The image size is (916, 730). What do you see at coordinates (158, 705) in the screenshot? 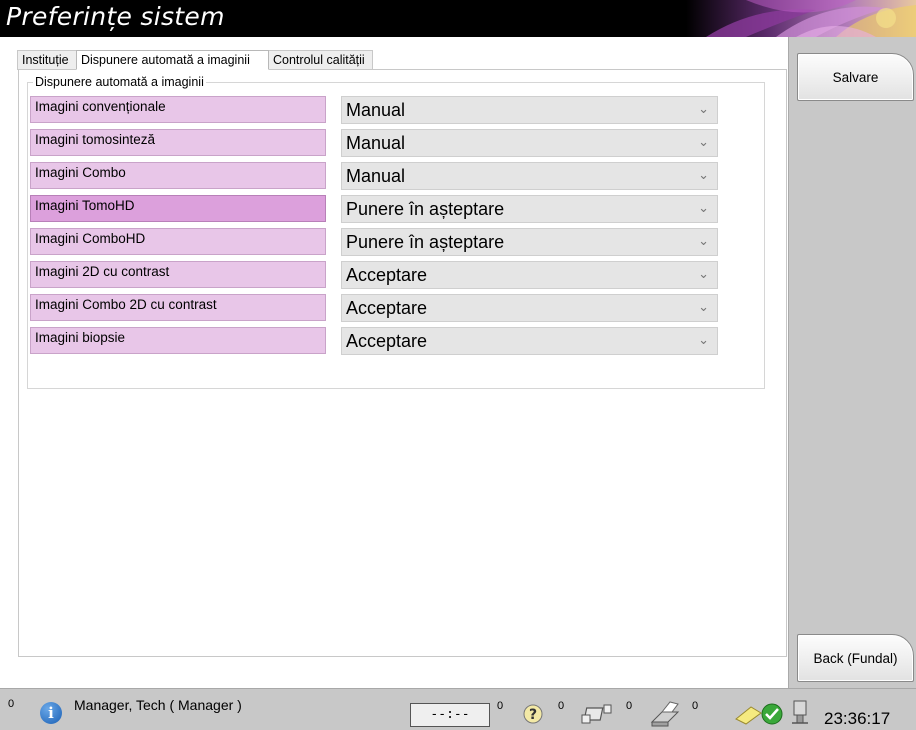
I see `current-user: Manager, Tech ( Manager )` at bounding box center [158, 705].